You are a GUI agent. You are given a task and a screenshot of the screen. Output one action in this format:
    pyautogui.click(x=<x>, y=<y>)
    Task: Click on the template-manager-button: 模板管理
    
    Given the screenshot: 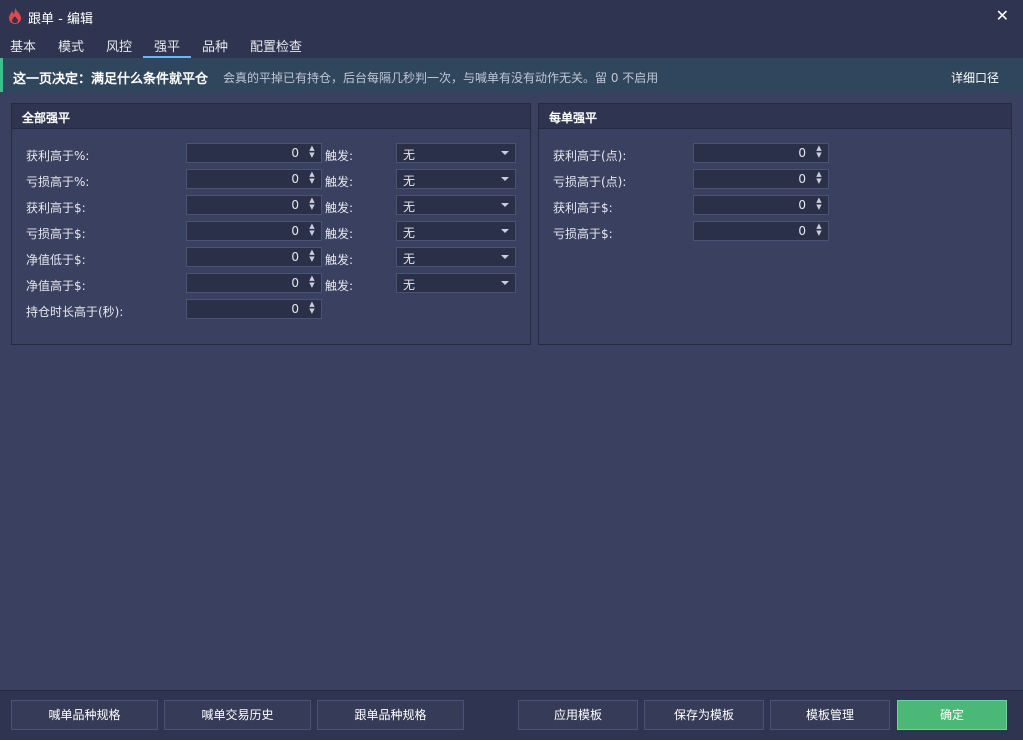 What is the action you would take?
    pyautogui.click(x=830, y=715)
    